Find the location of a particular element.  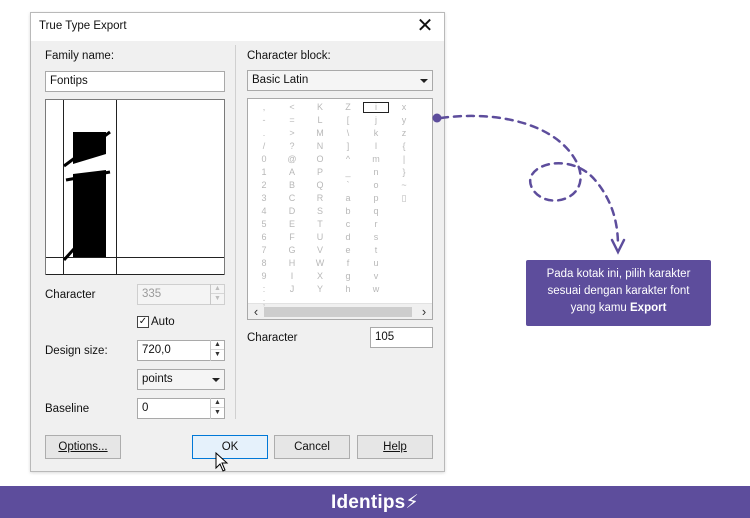

design-size-spinner: ▲ ▼ is located at coordinates (217, 350).